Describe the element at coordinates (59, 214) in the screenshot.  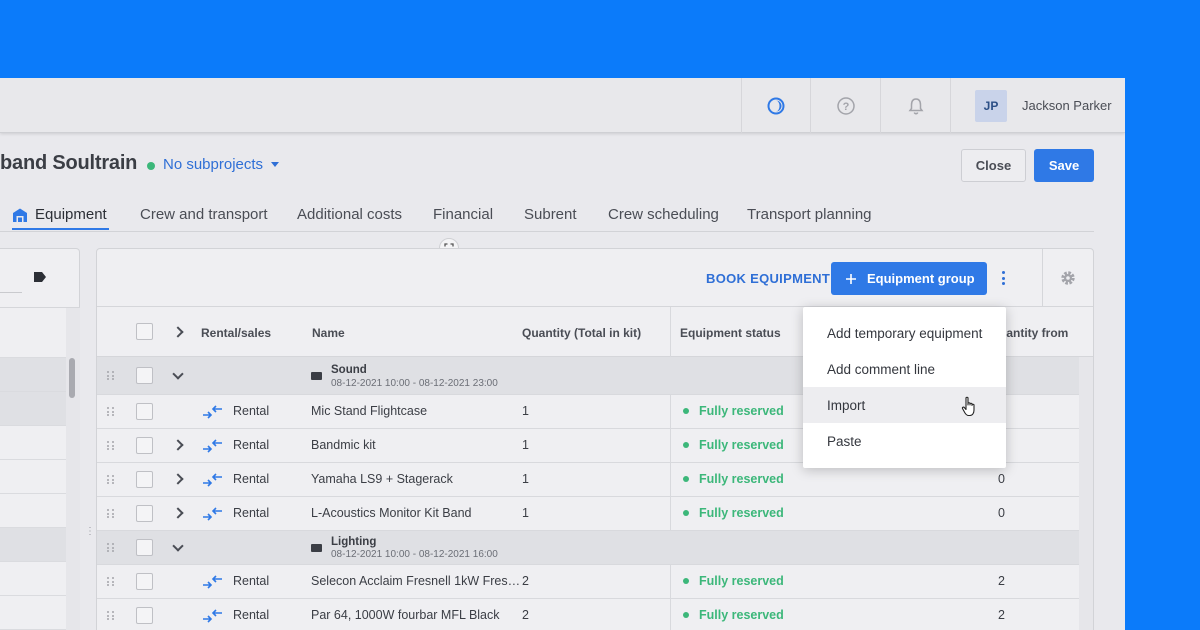
I see `tab-equipment: Equipment` at that location.